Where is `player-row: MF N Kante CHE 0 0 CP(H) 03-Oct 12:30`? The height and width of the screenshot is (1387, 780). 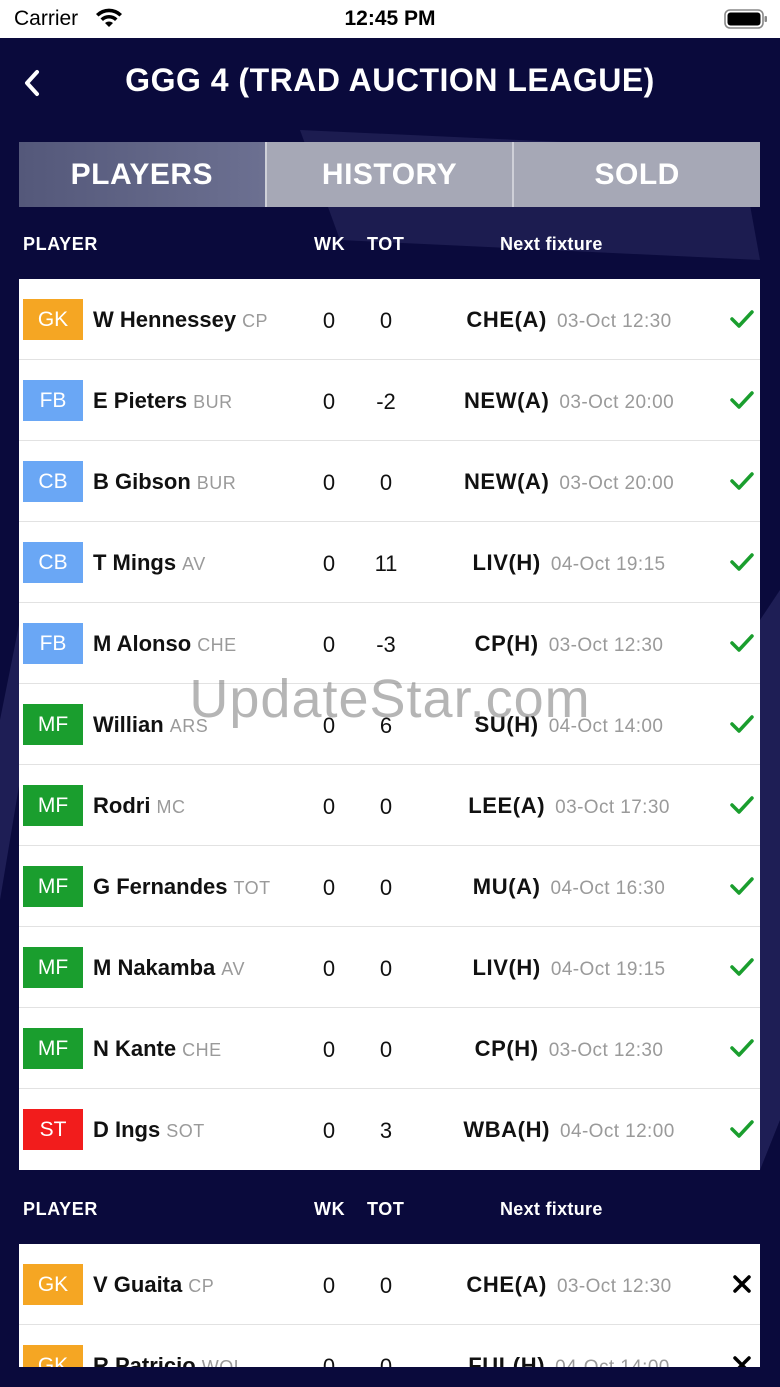
player-row: MF N Kante CHE 0 0 CP(H) 03-Oct 12:30 is located at coordinates (389, 1048).